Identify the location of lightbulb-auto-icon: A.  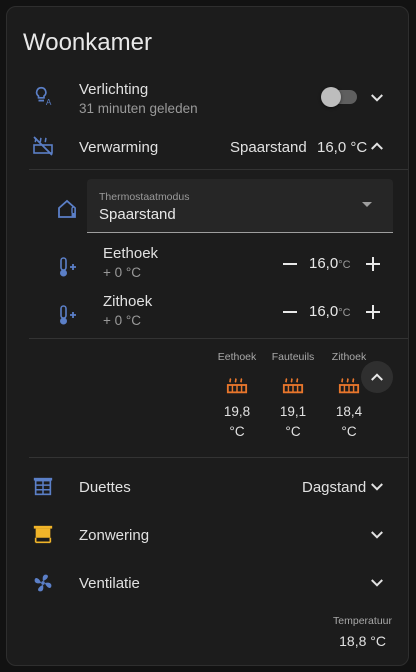
(43, 96).